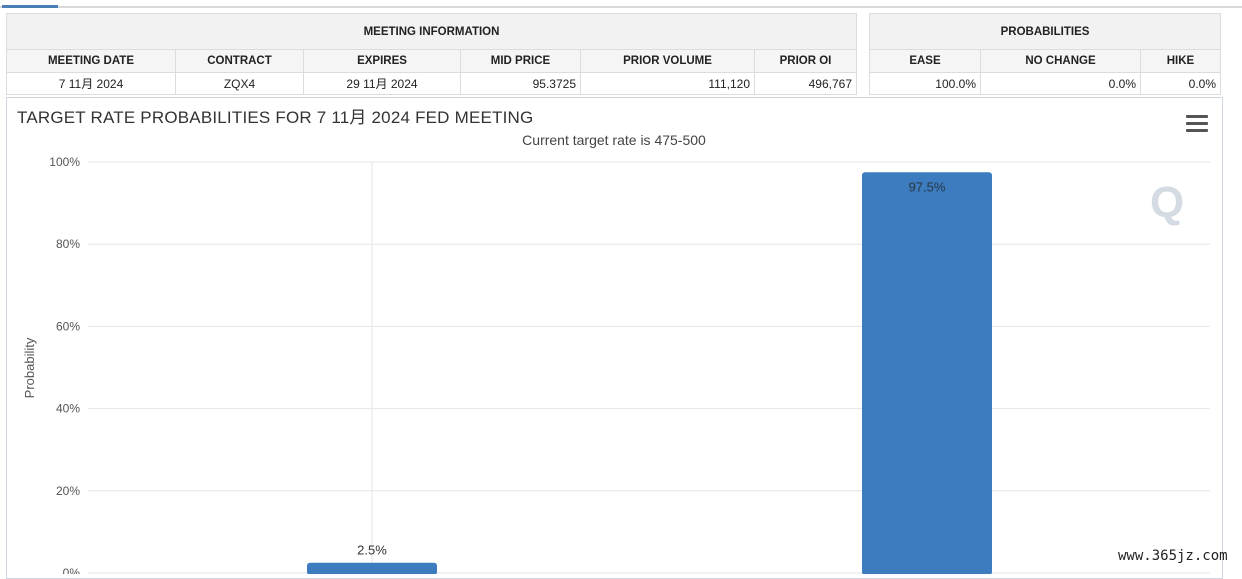 This screenshot has height=579, width=1242. I want to click on data-label: 97.5%, so click(927, 186).